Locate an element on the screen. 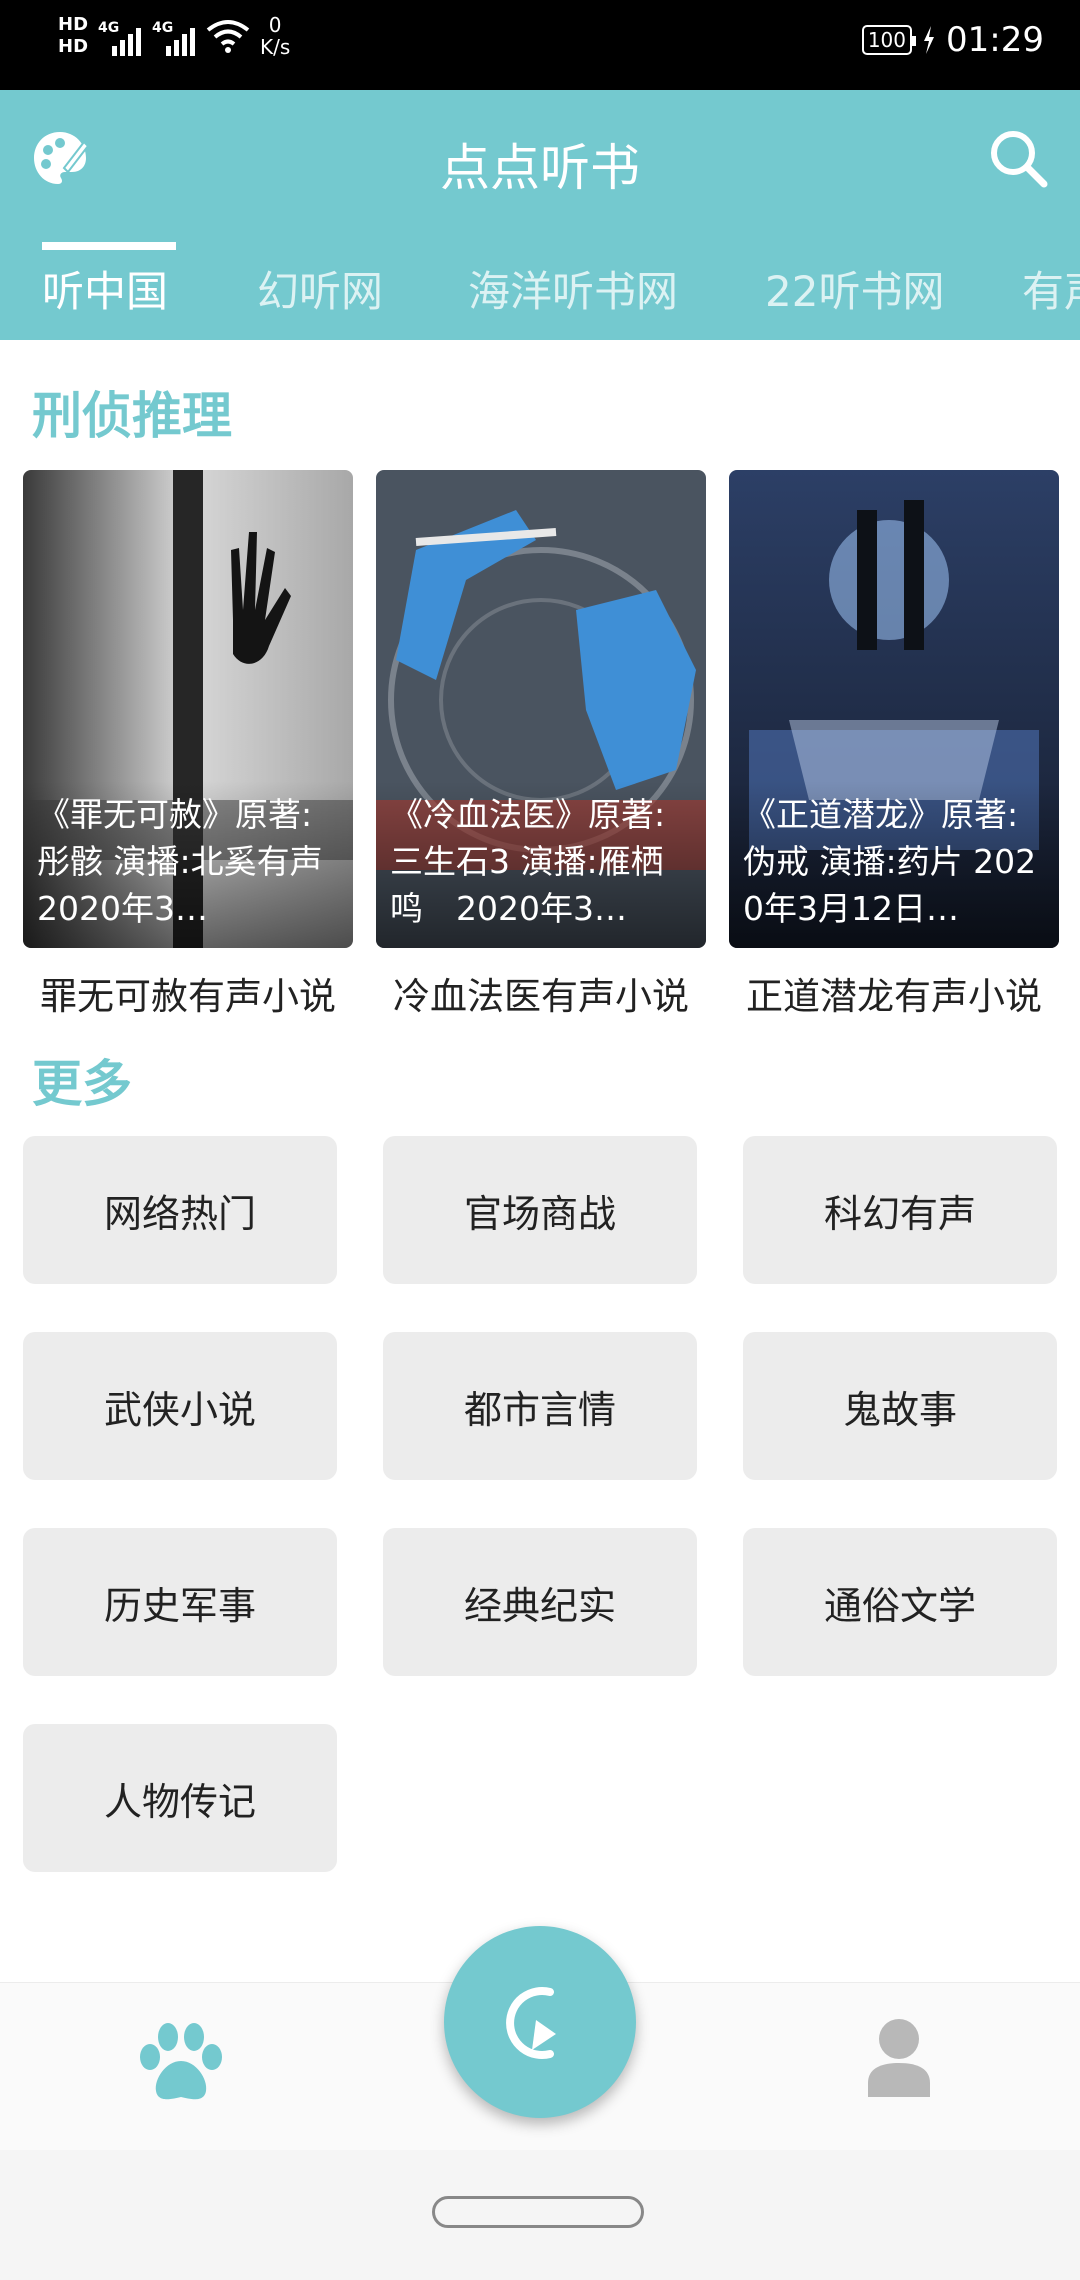 This screenshot has width=1080, height=2280. tab-huantingwang: 幻听网 is located at coordinates (320, 288).